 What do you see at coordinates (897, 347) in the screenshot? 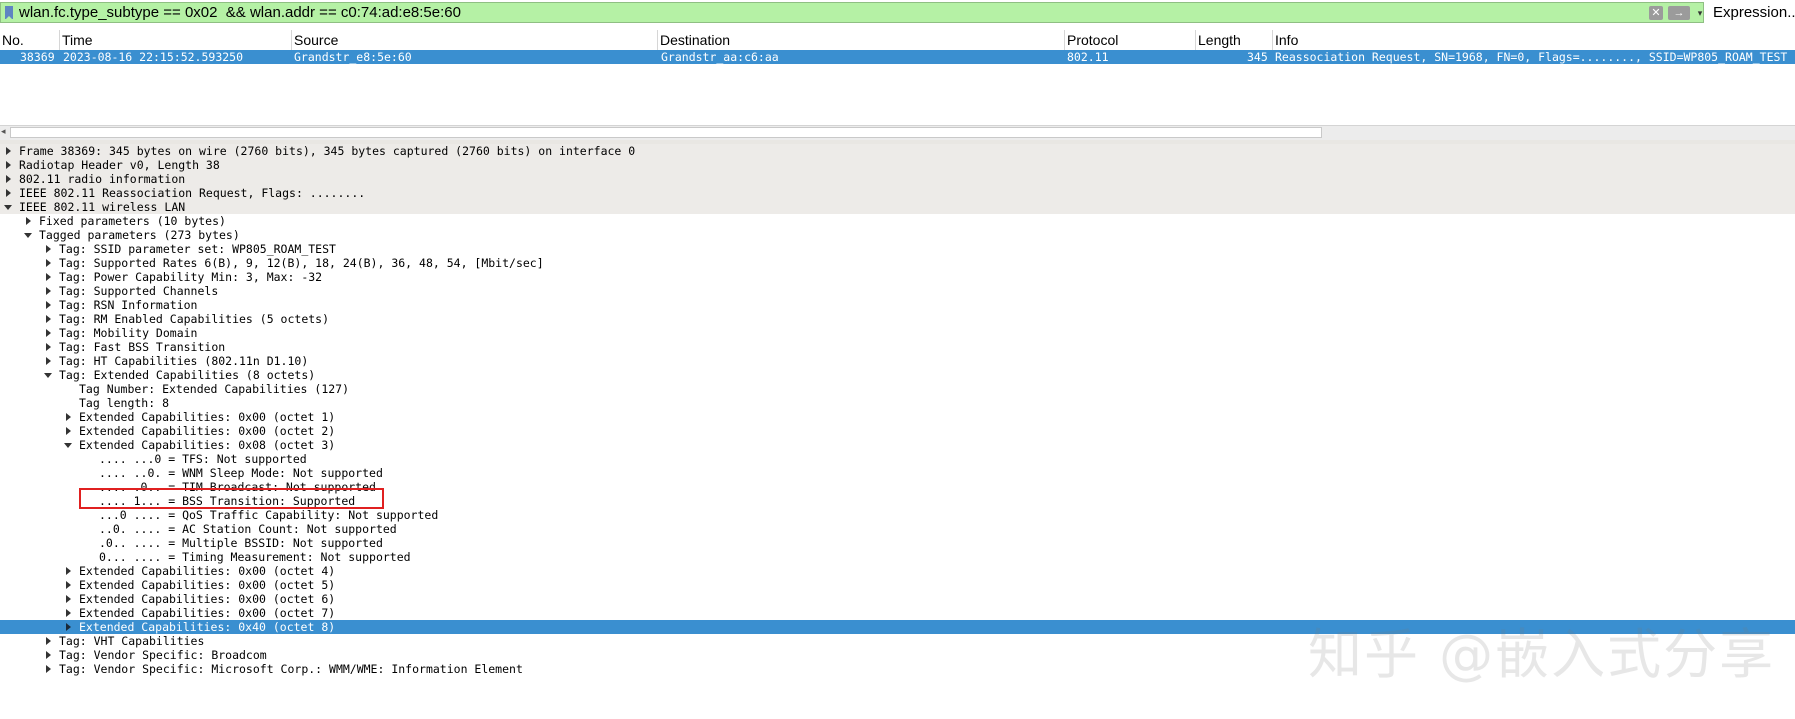
I see `detail-row: Tag: Fast BSS Transition` at bounding box center [897, 347].